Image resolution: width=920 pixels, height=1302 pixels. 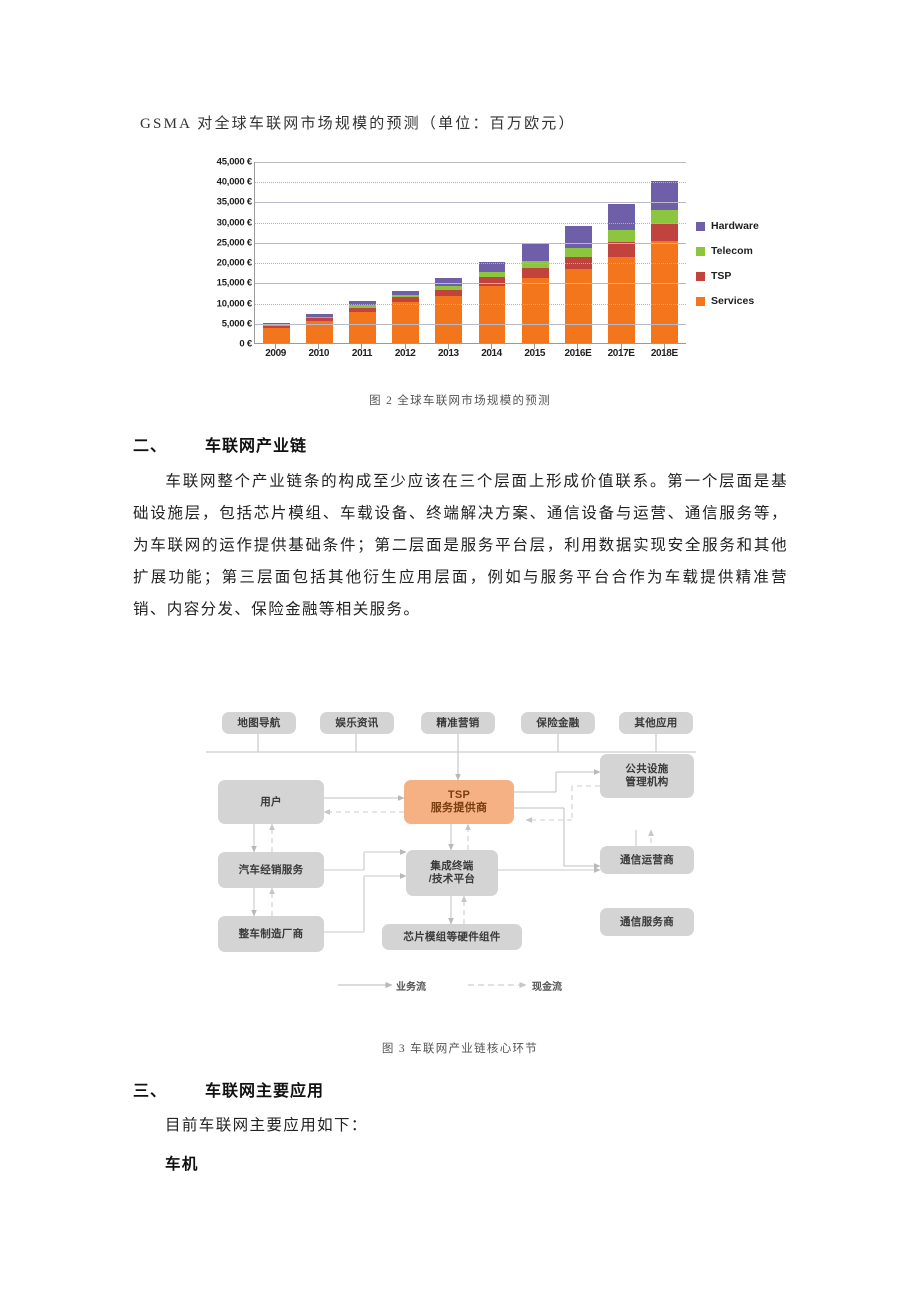 I want to click on application-item-1-text: 车机, so click(x=182, y=1164).